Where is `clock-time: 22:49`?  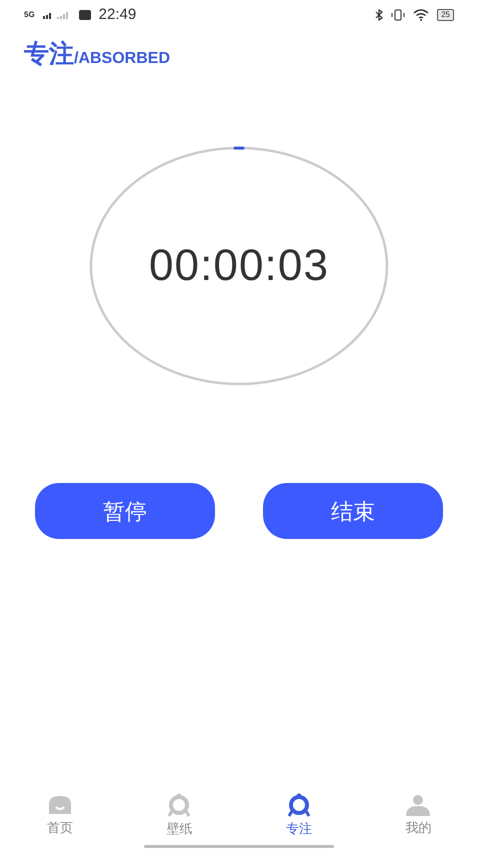
clock-time: 22:49 is located at coordinates (117, 14).